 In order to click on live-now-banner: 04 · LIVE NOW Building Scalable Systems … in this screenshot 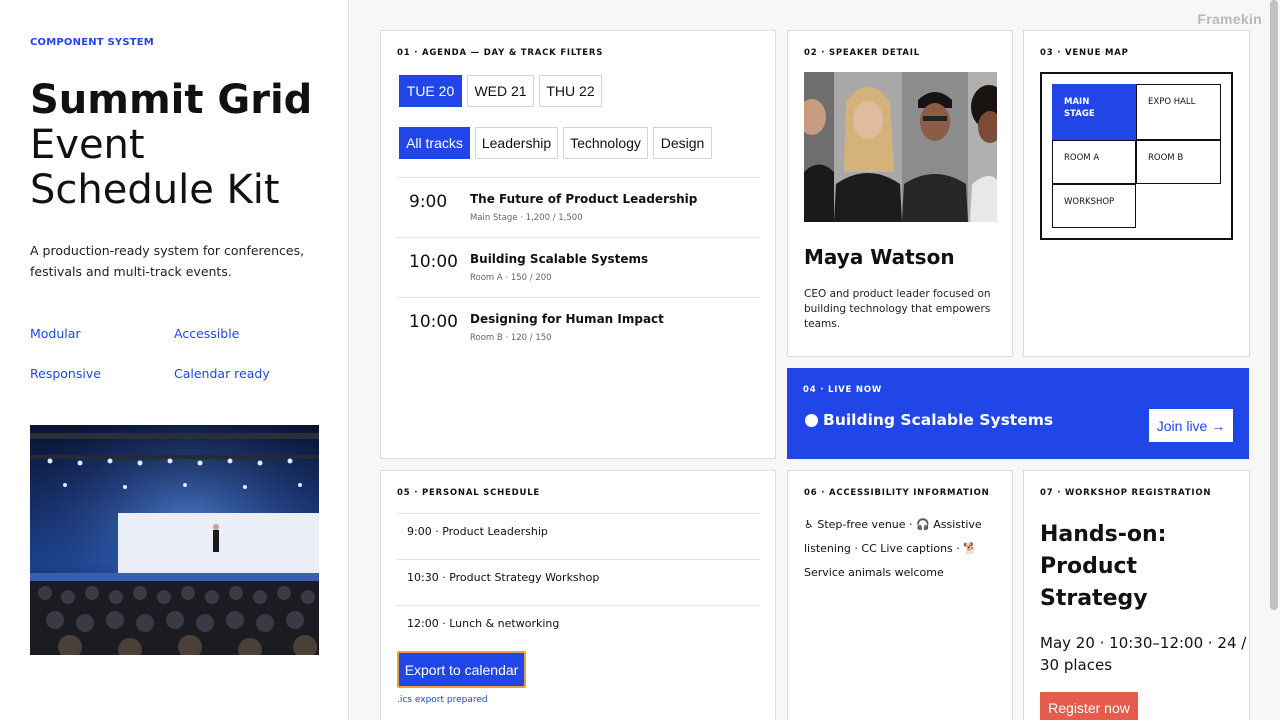, I will do `click(1018, 413)`.